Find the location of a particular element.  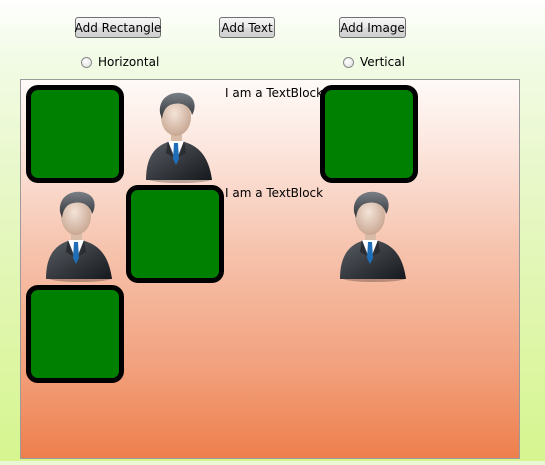

horizontal-radio: Horizontal is located at coordinates (120, 62).